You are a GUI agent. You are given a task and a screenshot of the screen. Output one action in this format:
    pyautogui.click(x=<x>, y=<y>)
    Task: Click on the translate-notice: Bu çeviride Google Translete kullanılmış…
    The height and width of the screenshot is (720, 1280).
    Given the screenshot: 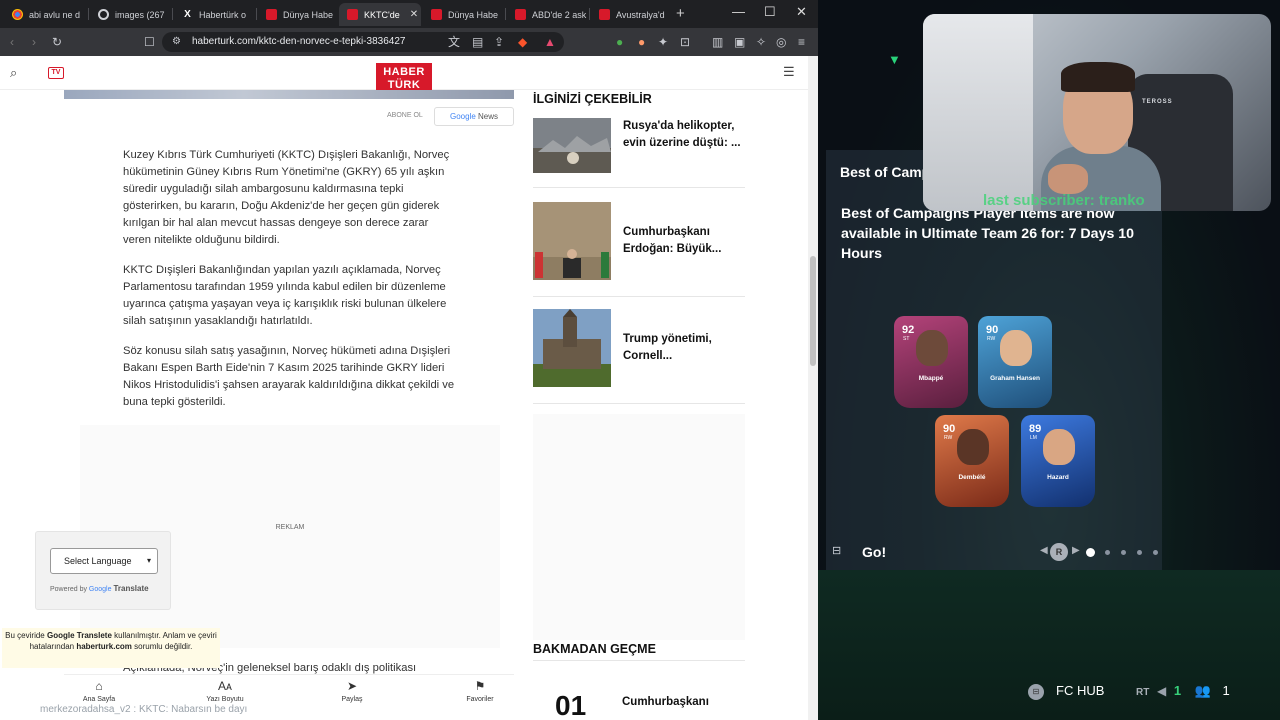 What is the action you would take?
    pyautogui.click(x=111, y=648)
    